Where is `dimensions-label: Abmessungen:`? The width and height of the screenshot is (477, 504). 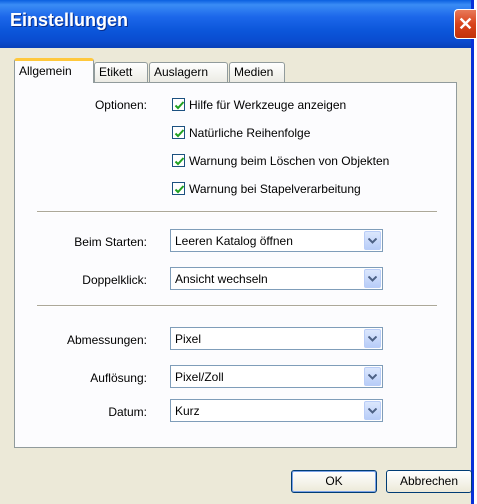
dimensions-label: Abmessungen: is located at coordinates (106, 340).